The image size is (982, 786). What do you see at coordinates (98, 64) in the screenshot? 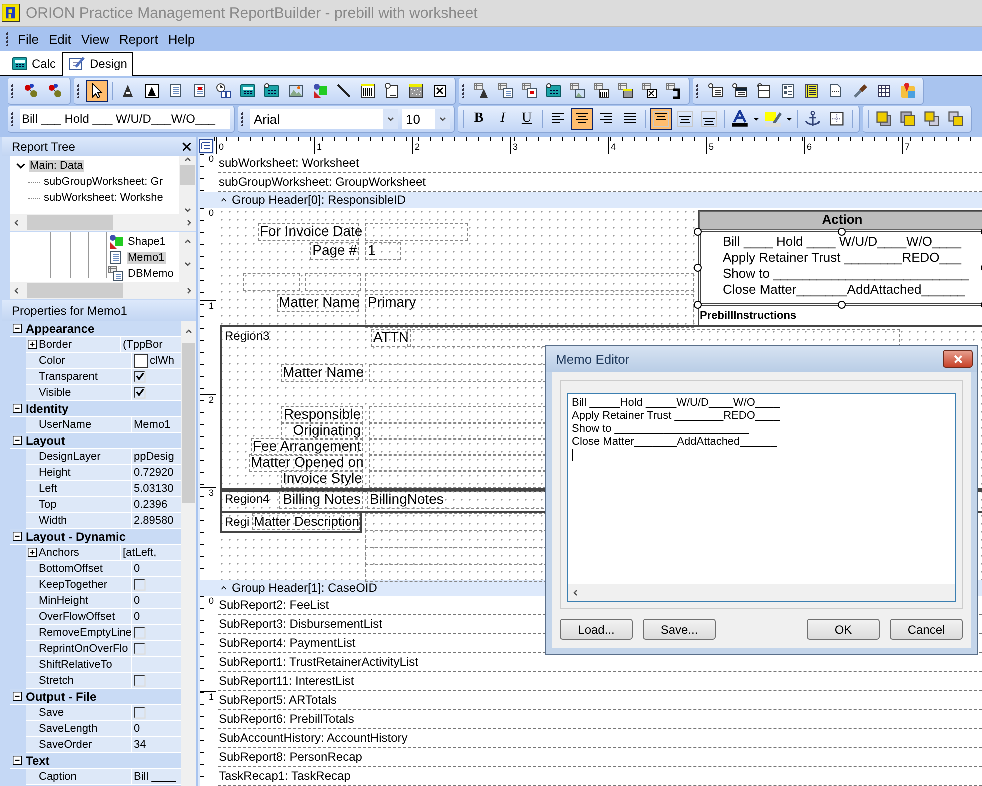
I see `tab: Design` at bounding box center [98, 64].